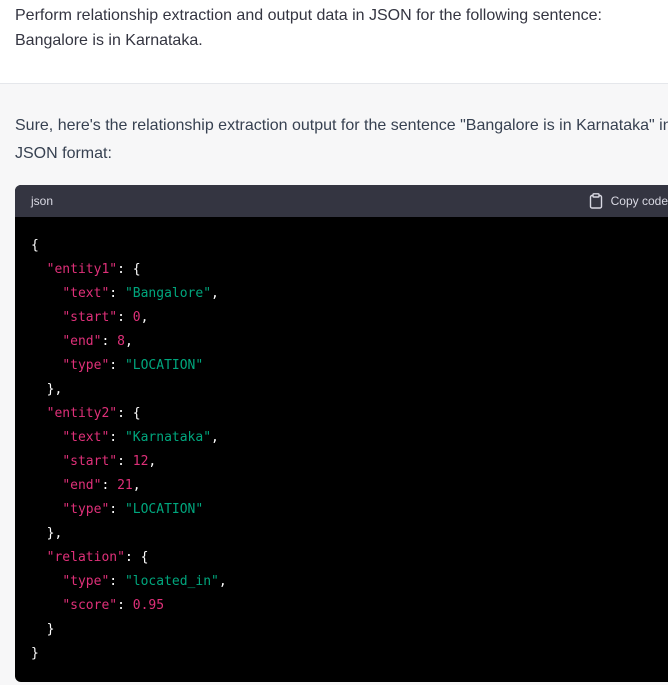  I want to click on json-number: 8, so click(121, 341).